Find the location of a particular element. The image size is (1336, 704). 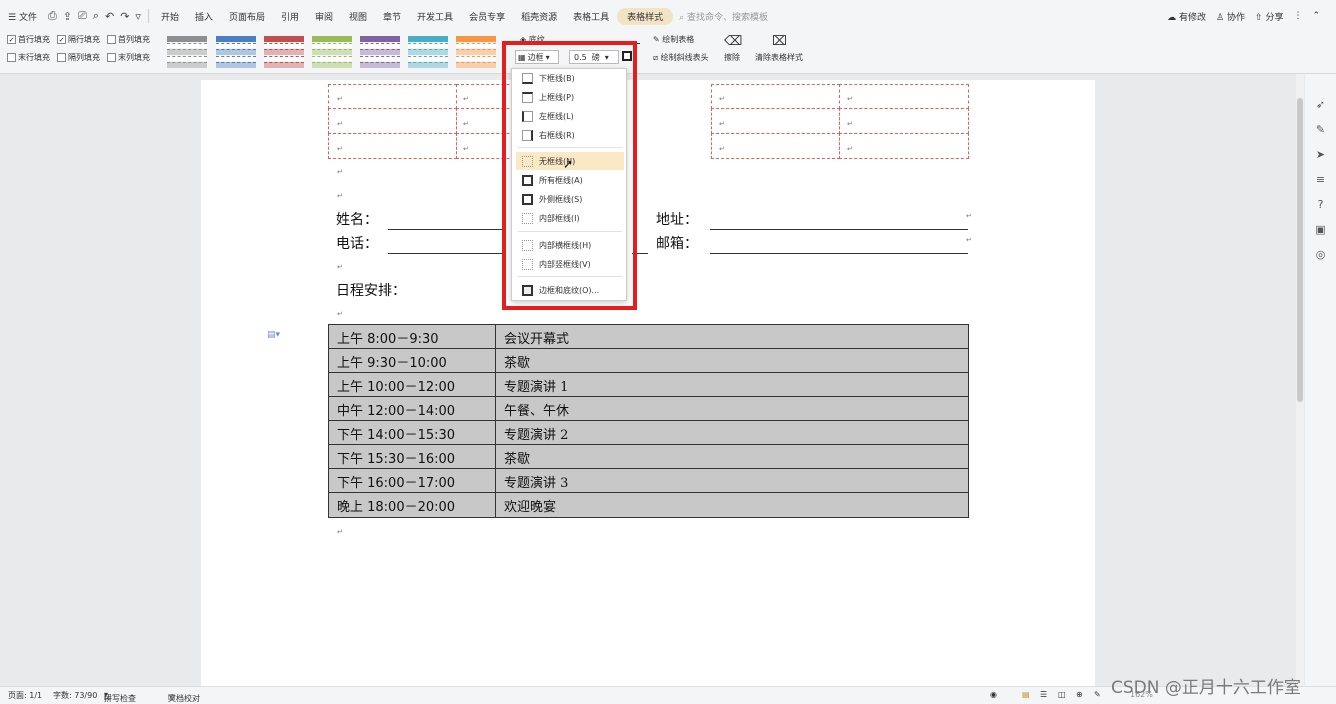

event-cell: 会议开幕式 is located at coordinates (536, 337).